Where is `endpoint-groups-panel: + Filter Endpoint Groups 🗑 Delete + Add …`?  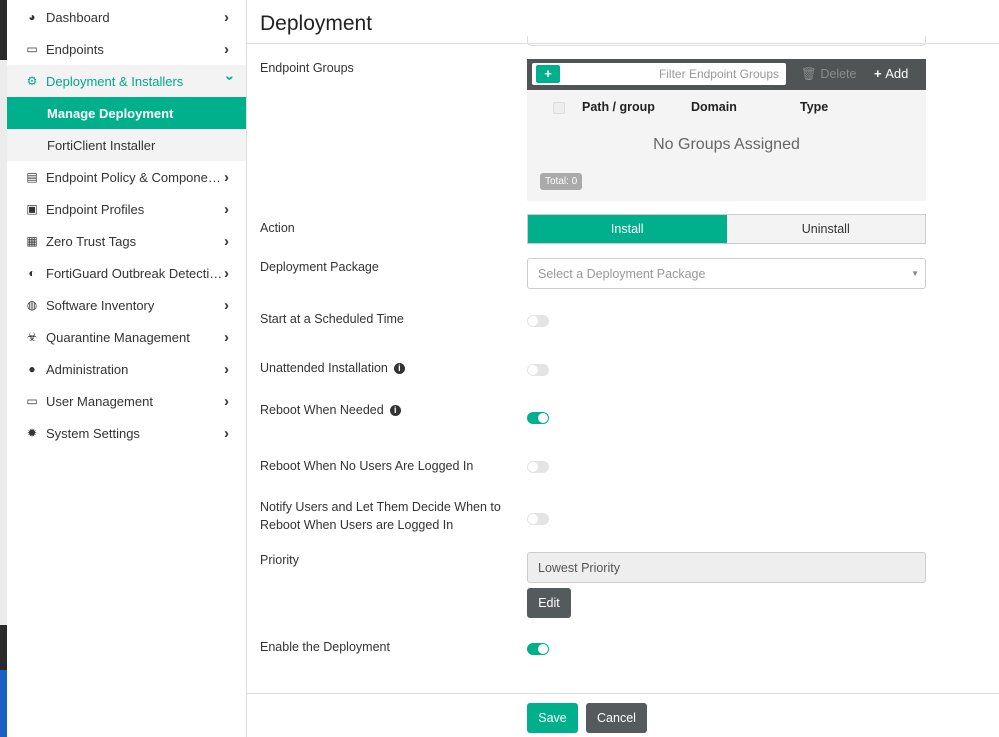
endpoint-groups-panel: + Filter Endpoint Groups 🗑 Delete + Add … is located at coordinates (726, 130).